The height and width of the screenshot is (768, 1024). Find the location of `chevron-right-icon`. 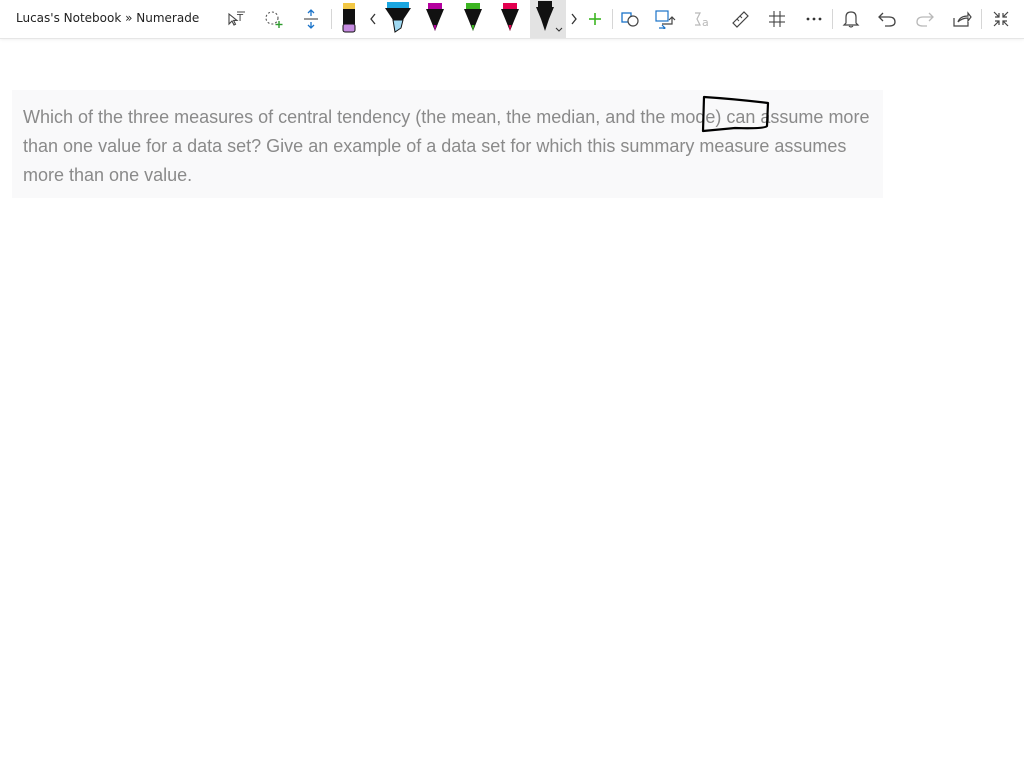

chevron-right-icon is located at coordinates (574, 19).